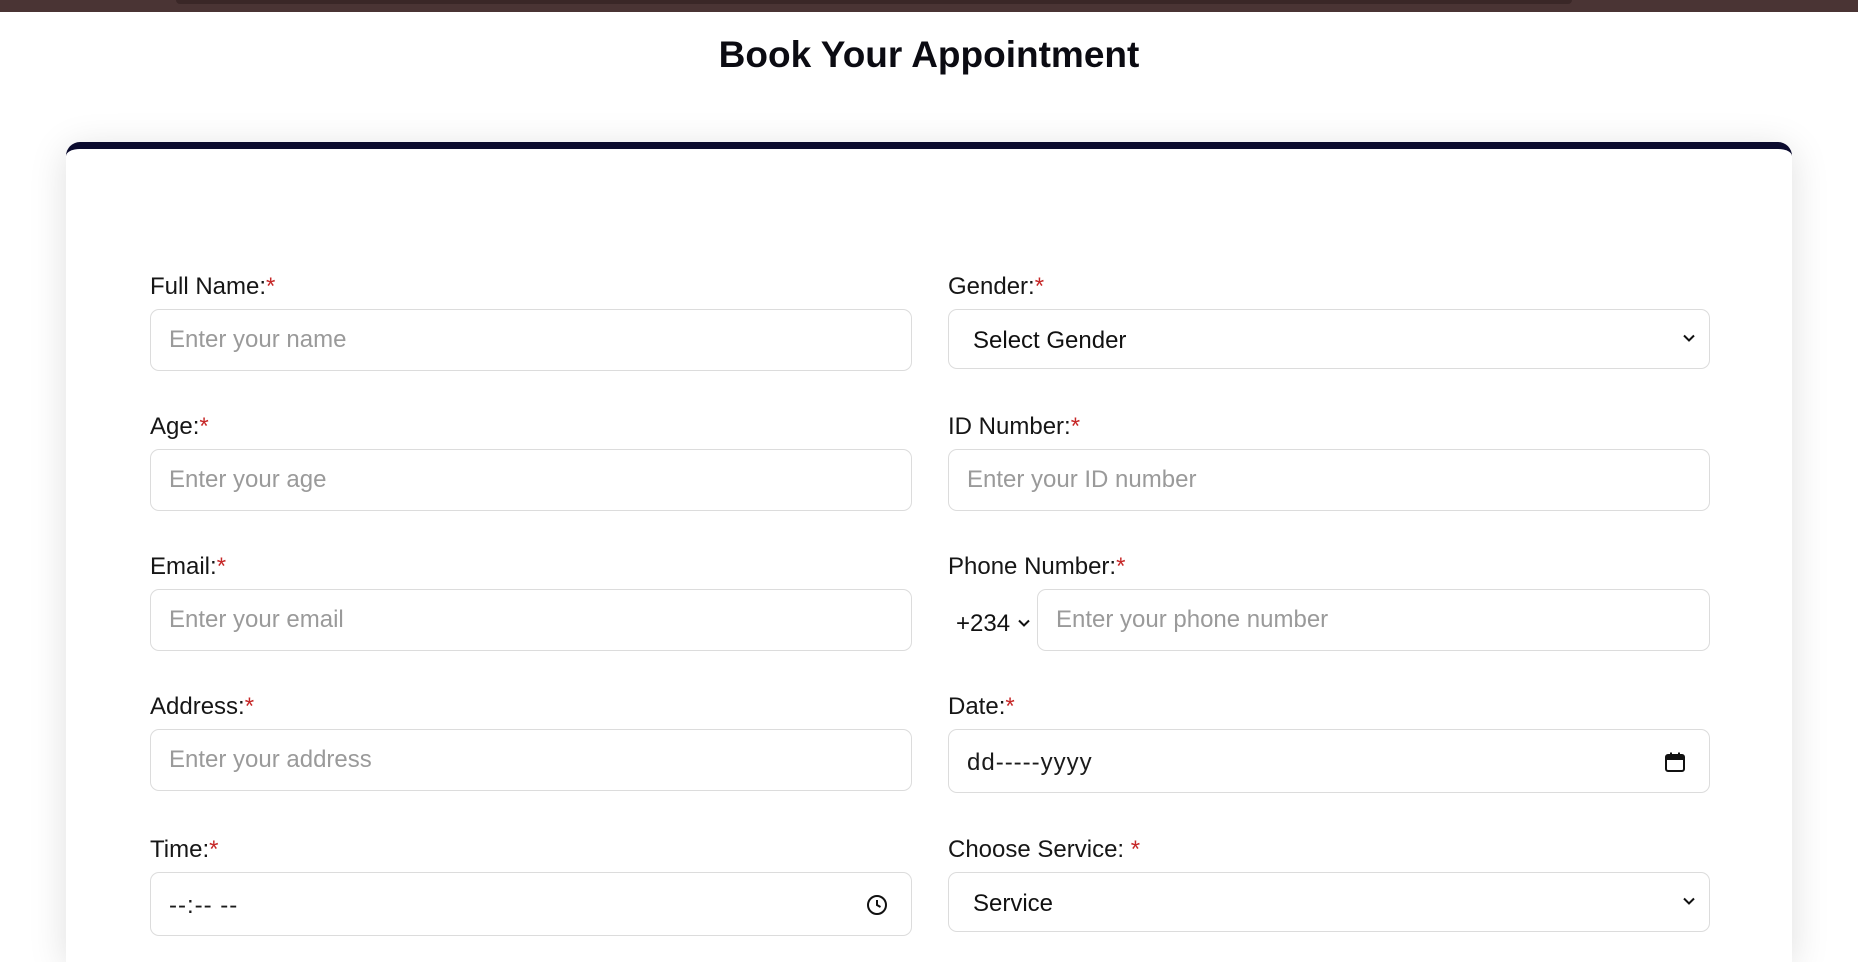 The width and height of the screenshot is (1858, 962). Describe the element at coordinates (1037, 566) in the screenshot. I see `phone-label: Phone Number:*` at that location.